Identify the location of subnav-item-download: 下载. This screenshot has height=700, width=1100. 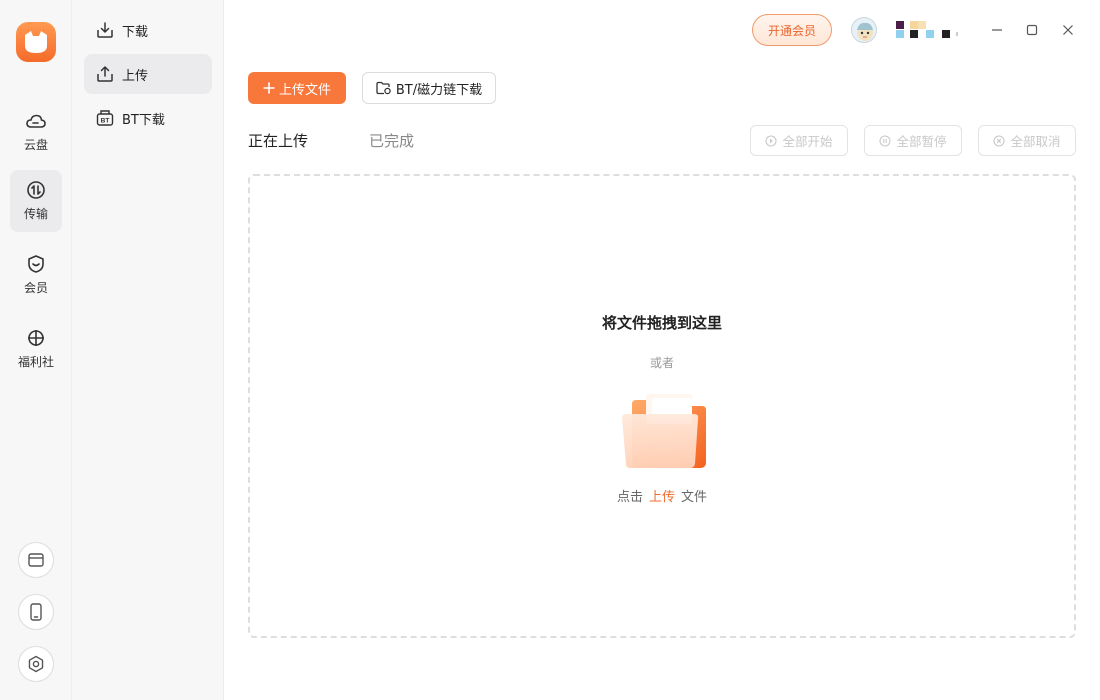
(148, 30).